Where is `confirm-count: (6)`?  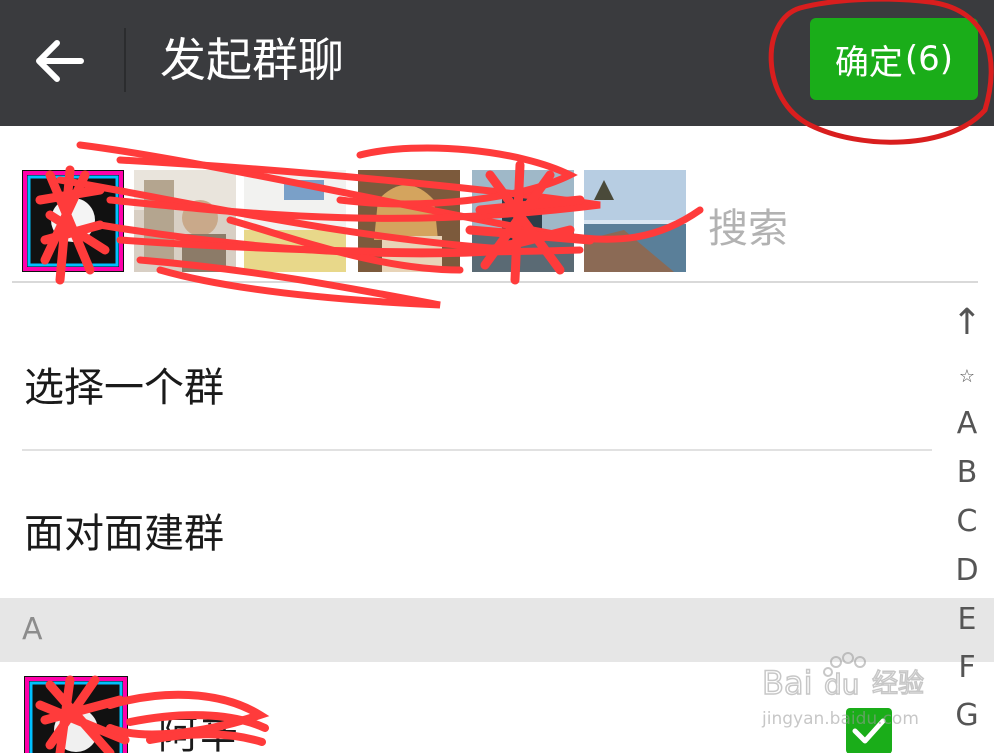 confirm-count: (6) is located at coordinates (929, 59).